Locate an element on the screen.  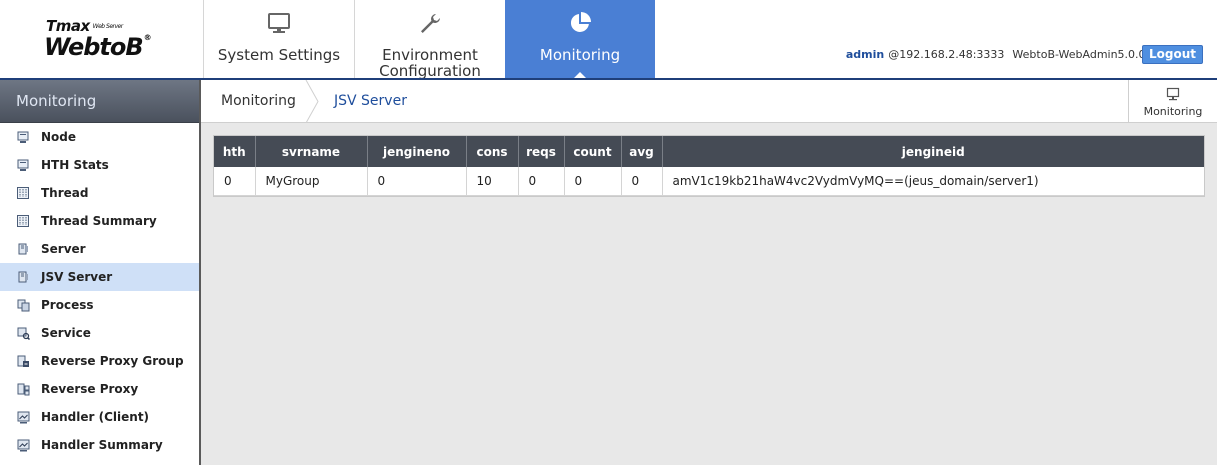
handler-summary-icon is located at coordinates (23, 445).